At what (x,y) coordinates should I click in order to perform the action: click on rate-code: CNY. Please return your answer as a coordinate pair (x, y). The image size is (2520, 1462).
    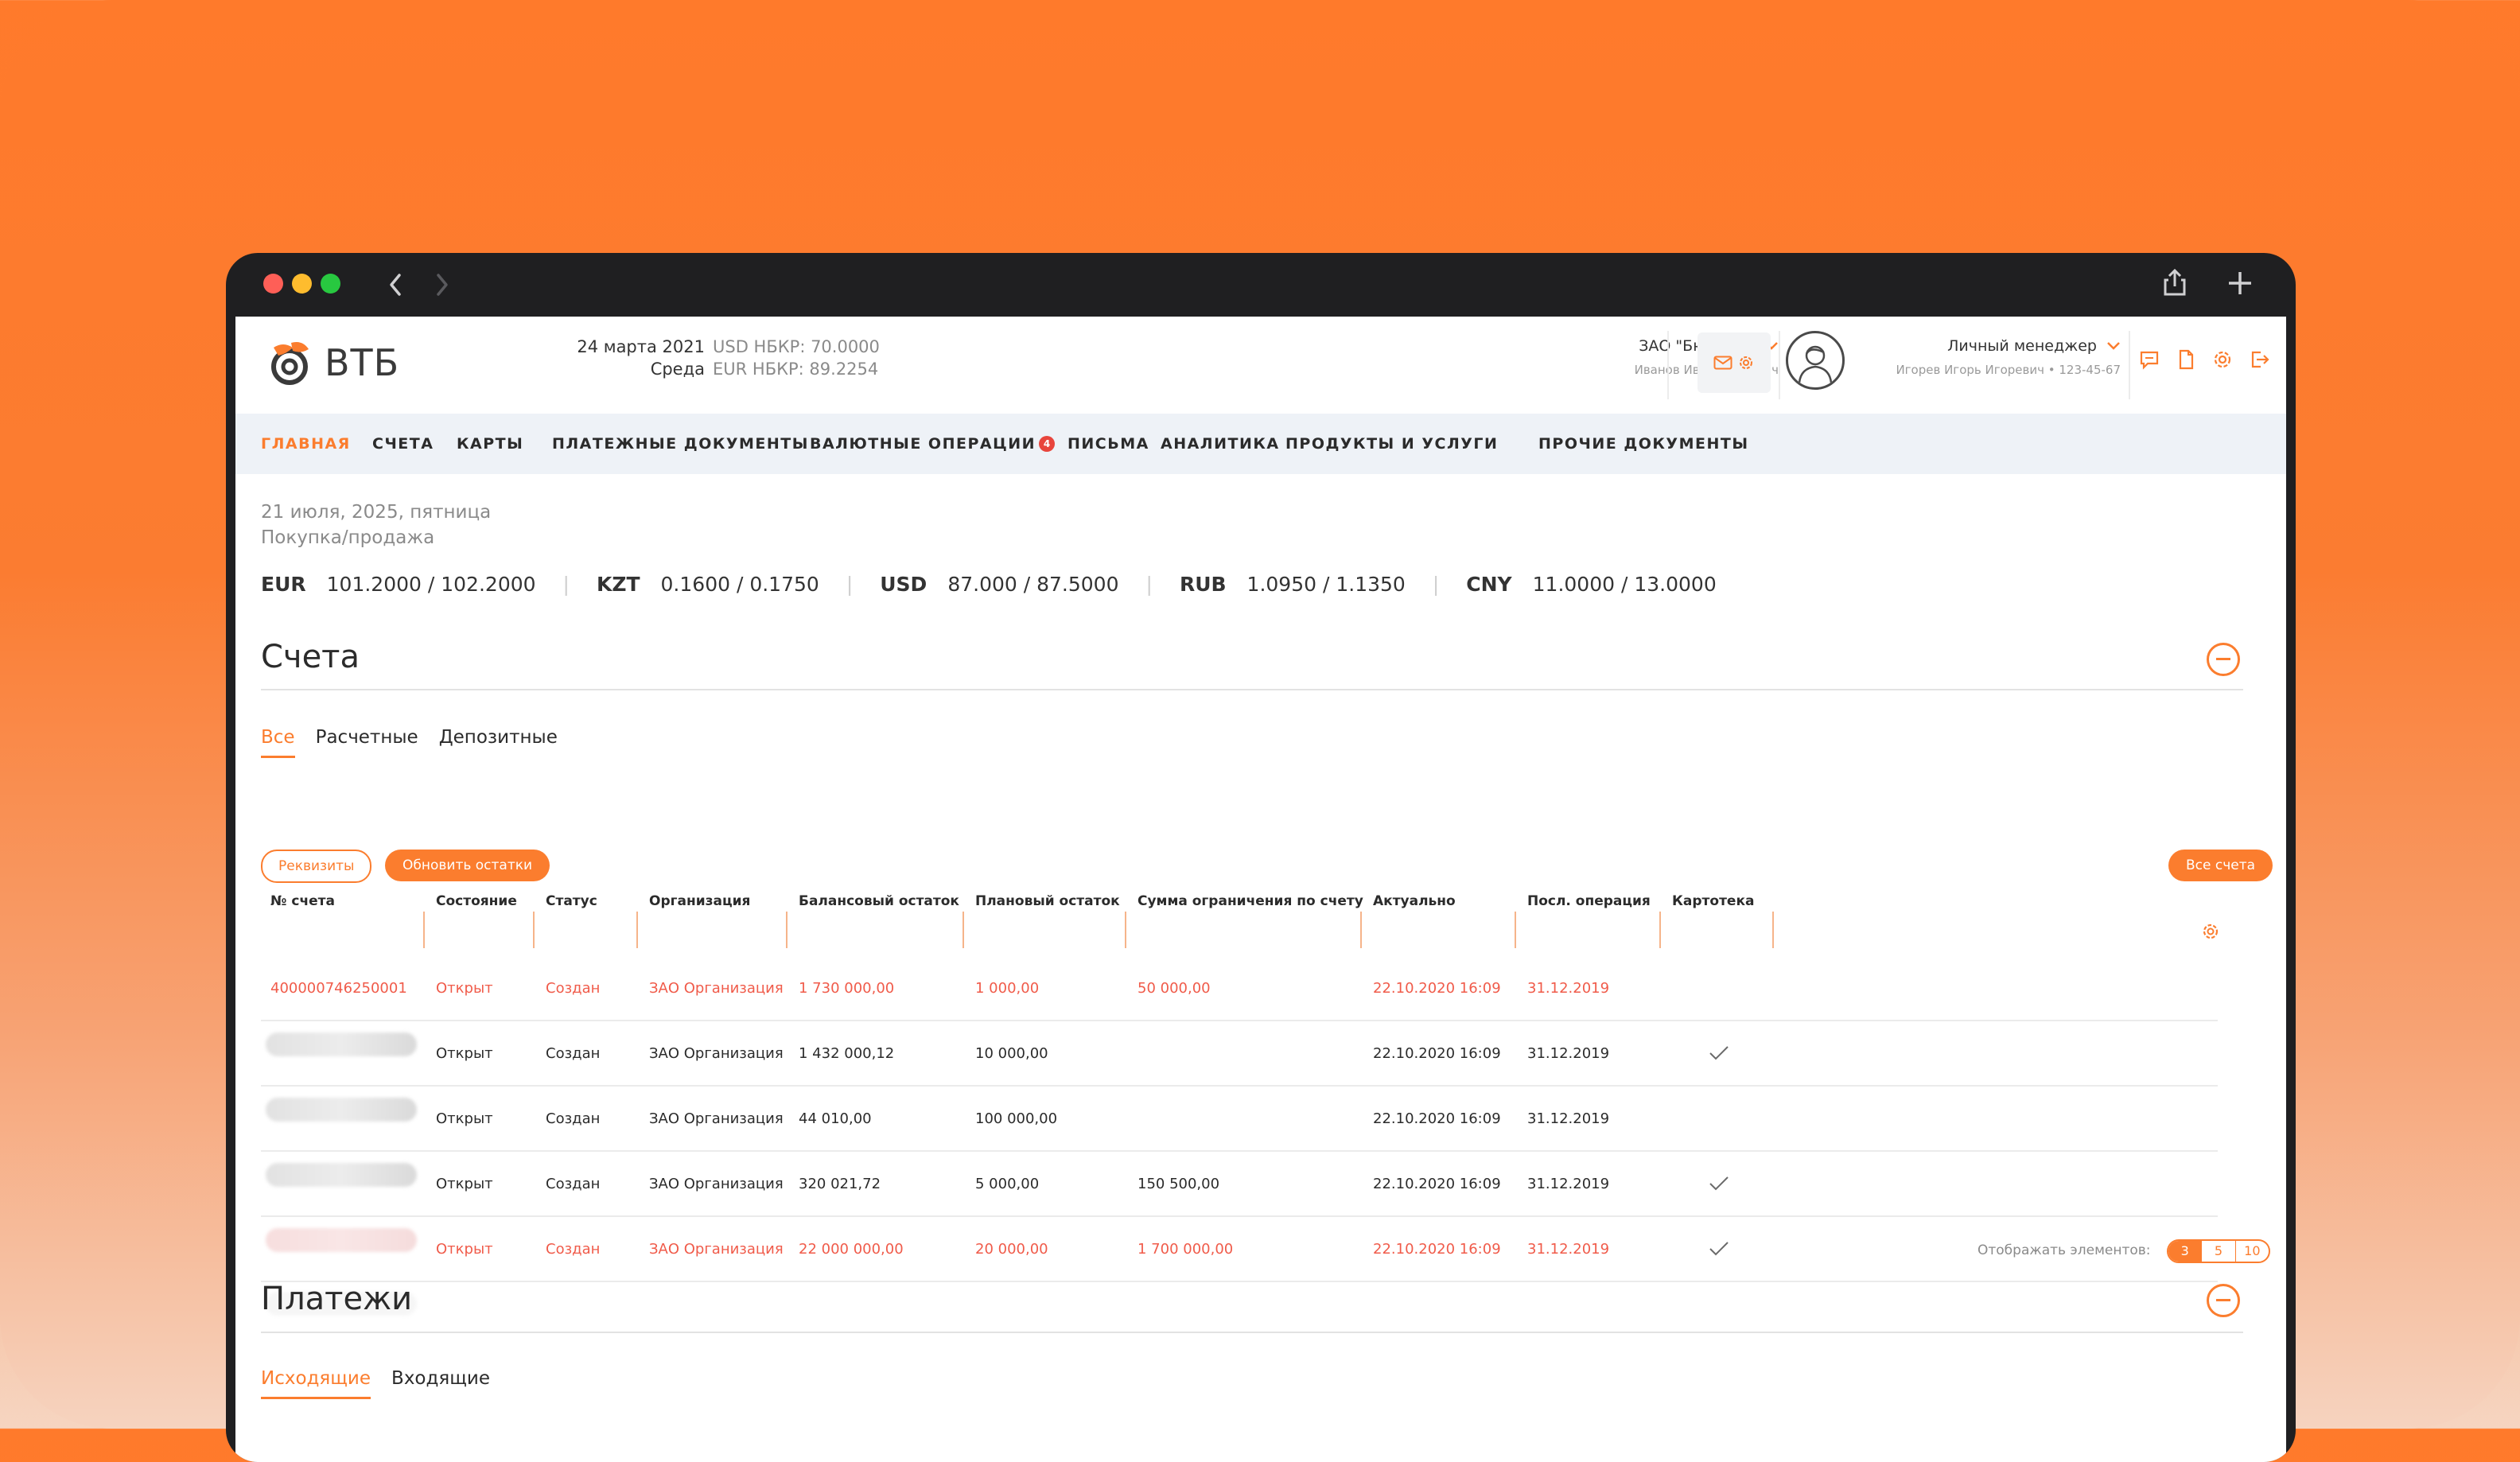
    Looking at the image, I should click on (1489, 584).